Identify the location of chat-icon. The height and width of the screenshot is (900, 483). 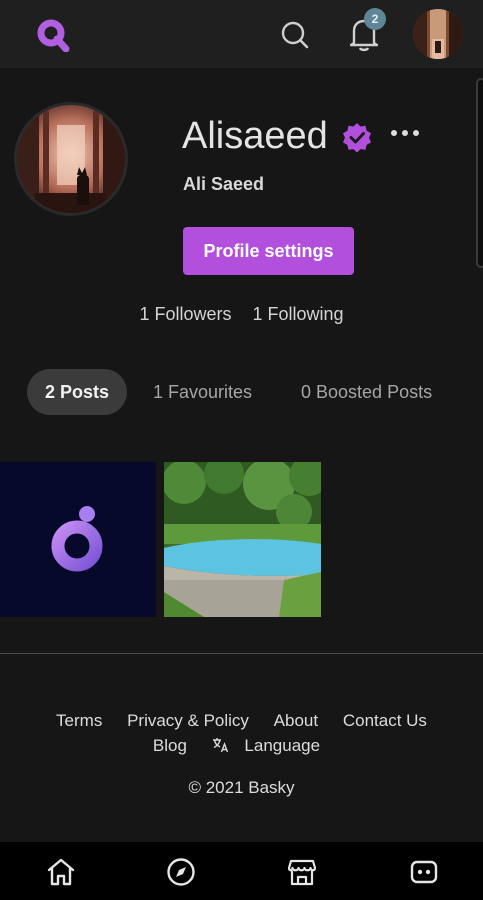
(424, 872).